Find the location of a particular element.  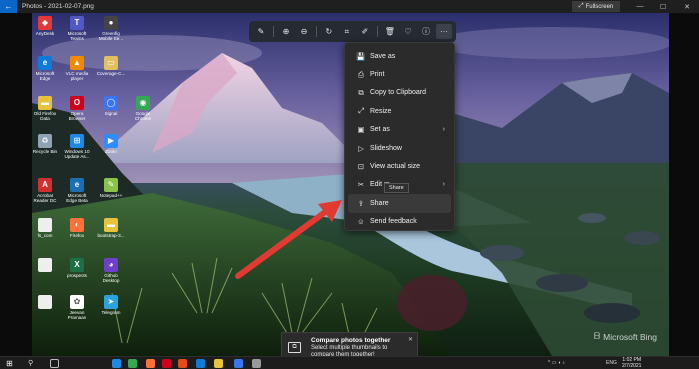

taskbar-settings-icon is located at coordinates (256, 363).